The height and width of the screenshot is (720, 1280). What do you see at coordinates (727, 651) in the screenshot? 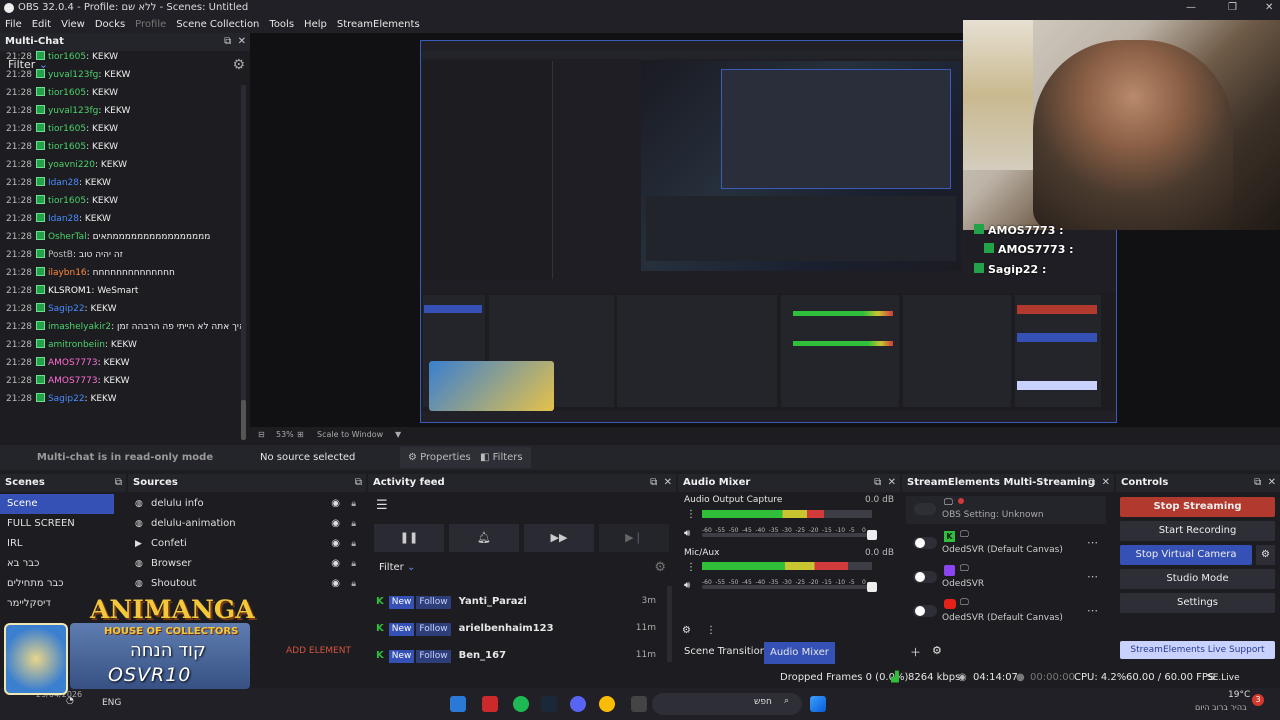
I see `tab-scene-transitions: Scene Transitions` at bounding box center [727, 651].